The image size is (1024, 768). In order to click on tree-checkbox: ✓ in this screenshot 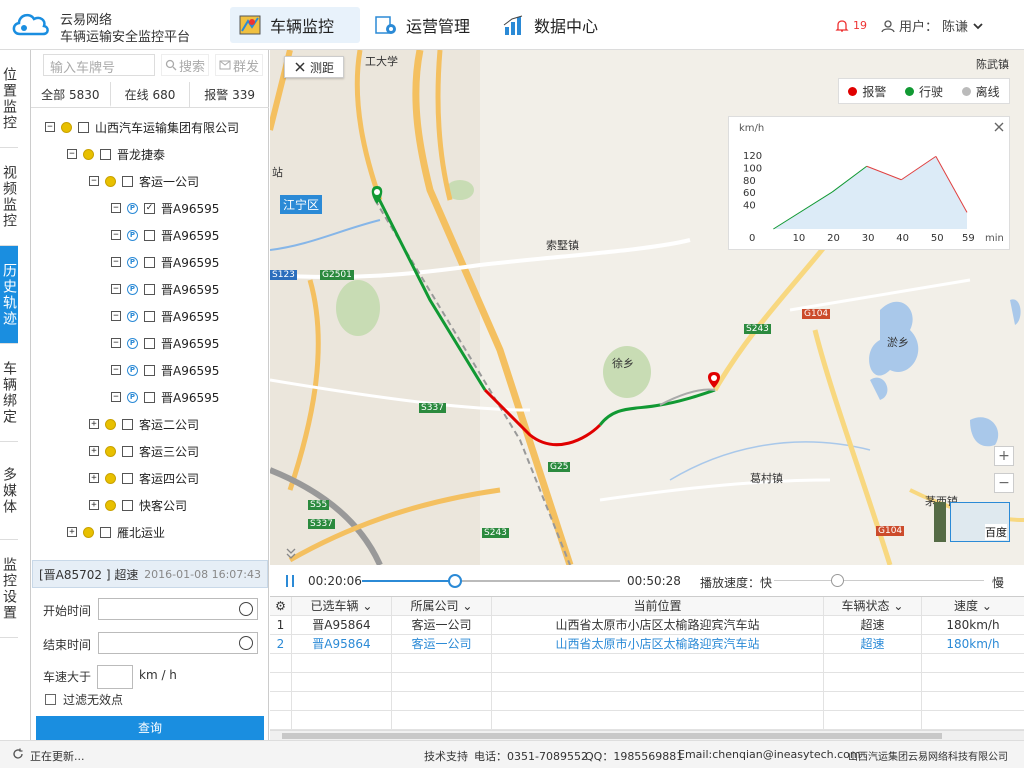, I will do `click(149, 208)`.